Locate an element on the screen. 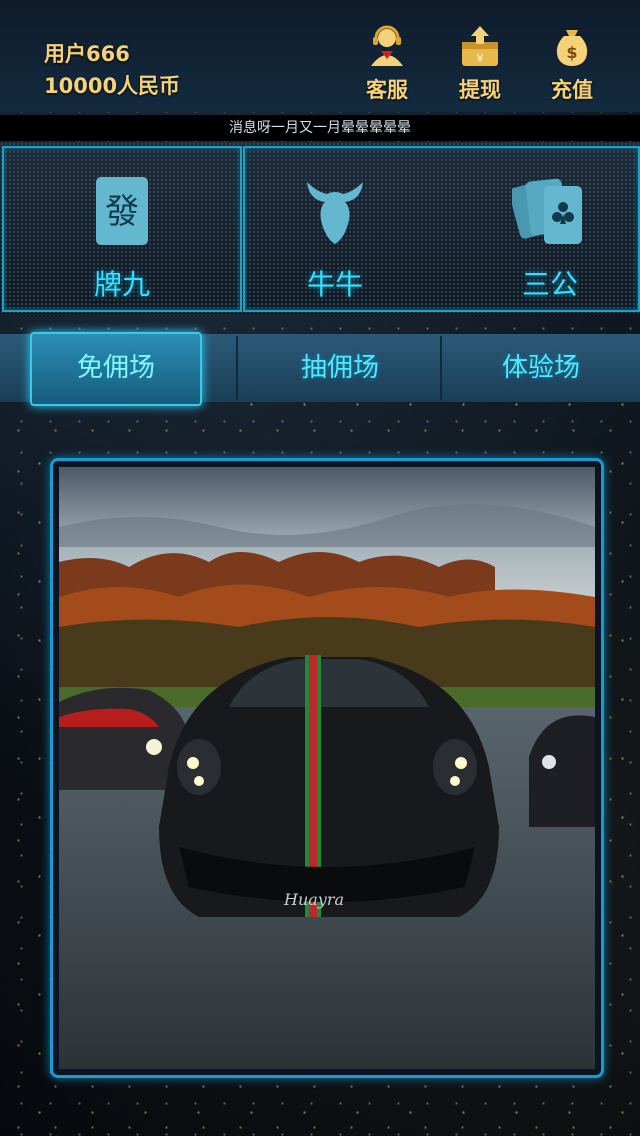 Image resolution: width=640 pixels, height=1136 pixels. tab-divider is located at coordinates (237, 368).